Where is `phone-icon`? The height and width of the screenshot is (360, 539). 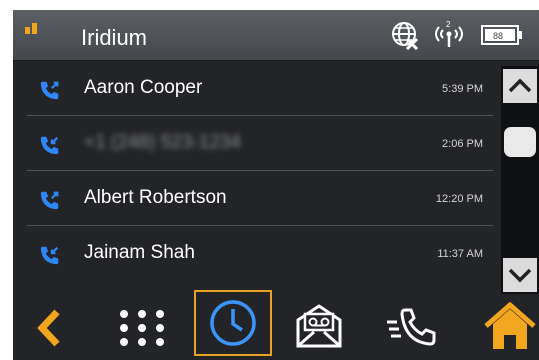
phone-icon is located at coordinates (411, 327).